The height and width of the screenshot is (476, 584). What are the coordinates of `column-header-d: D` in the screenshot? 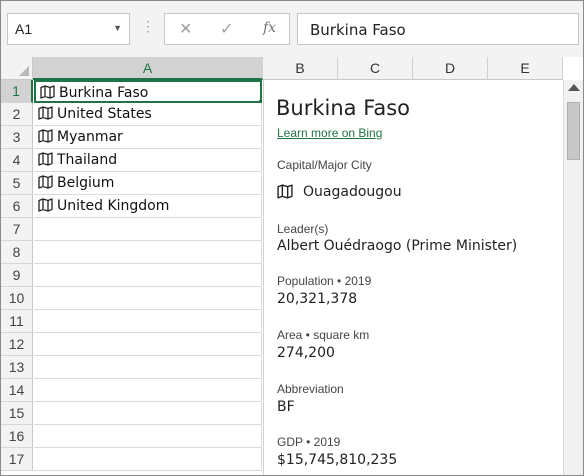 It's located at (450, 68).